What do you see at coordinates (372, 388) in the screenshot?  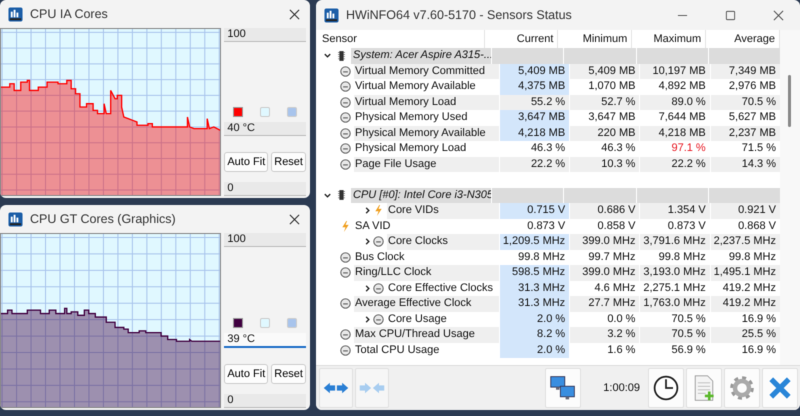 I see `arrows-together-icon` at bounding box center [372, 388].